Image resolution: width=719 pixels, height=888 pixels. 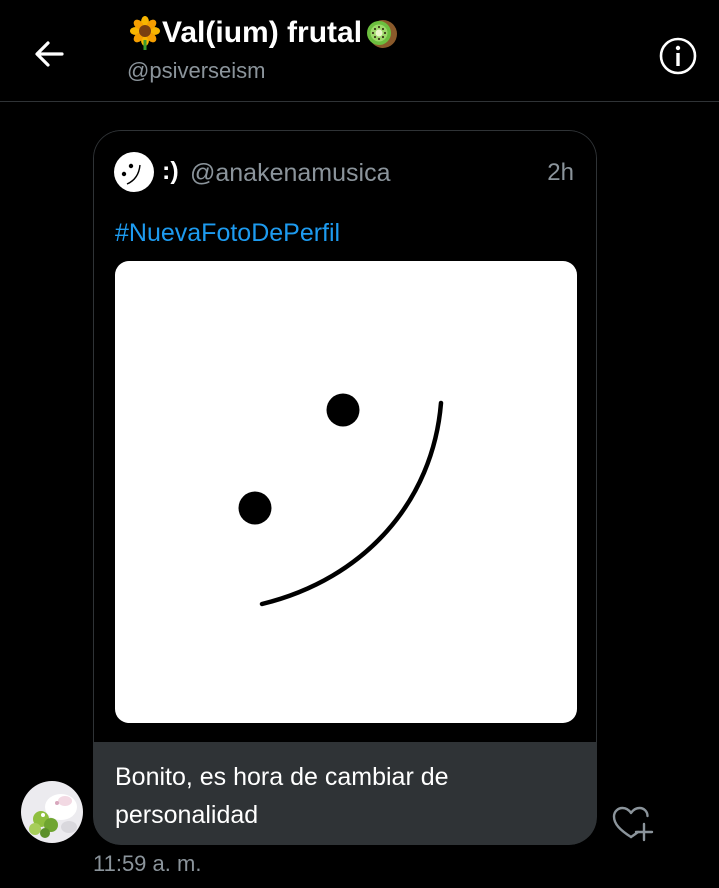 I want to click on smiley-face-image, so click(x=341, y=500).